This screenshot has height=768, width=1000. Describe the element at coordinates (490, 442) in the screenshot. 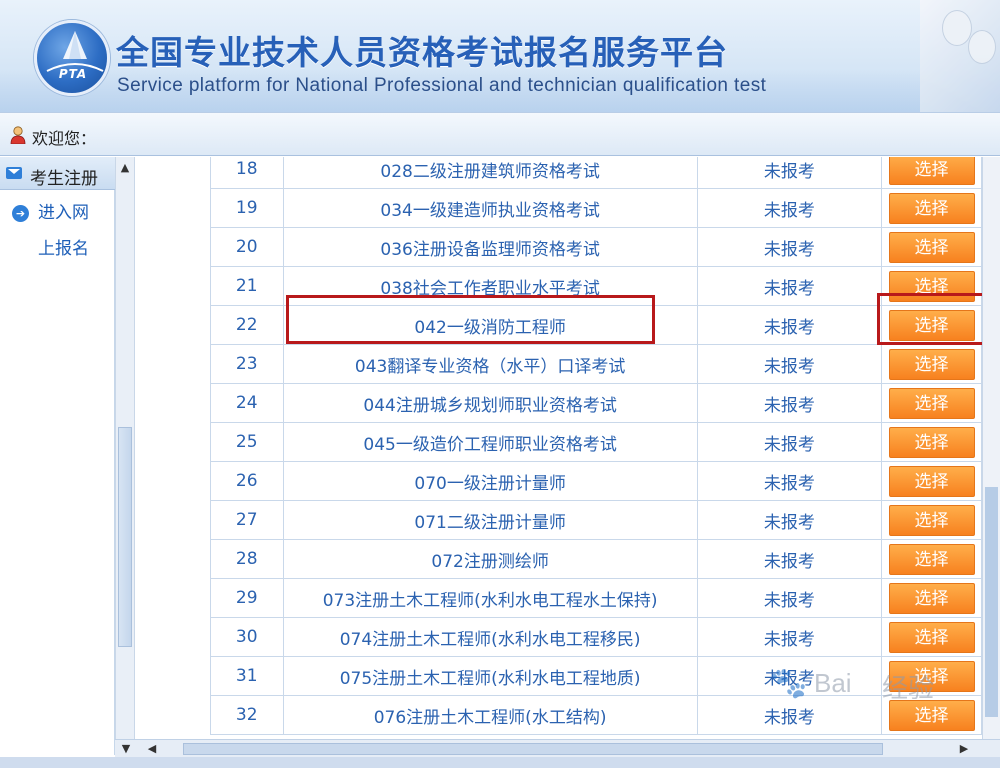

I see `exam-name: 045一级造价工程师职业资格考试` at that location.